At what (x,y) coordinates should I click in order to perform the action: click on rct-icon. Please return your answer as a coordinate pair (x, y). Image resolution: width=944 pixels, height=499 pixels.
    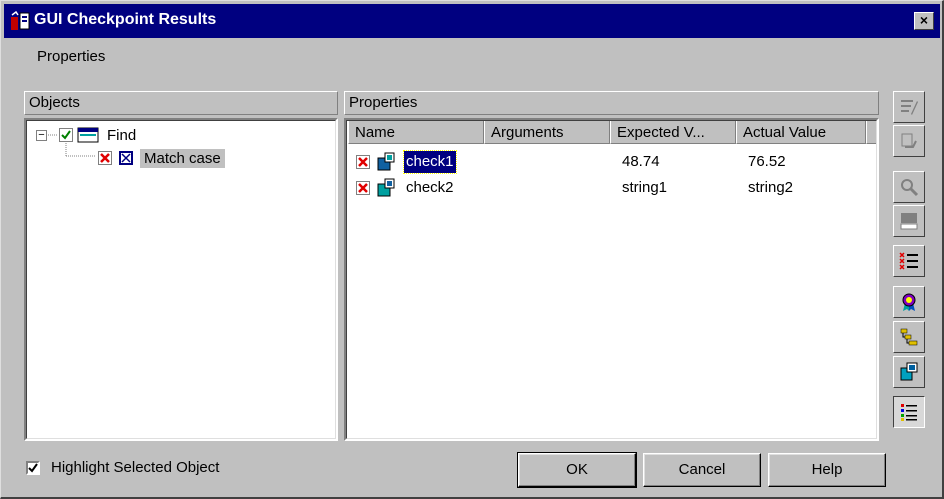
    Looking at the image, I should click on (909, 221).